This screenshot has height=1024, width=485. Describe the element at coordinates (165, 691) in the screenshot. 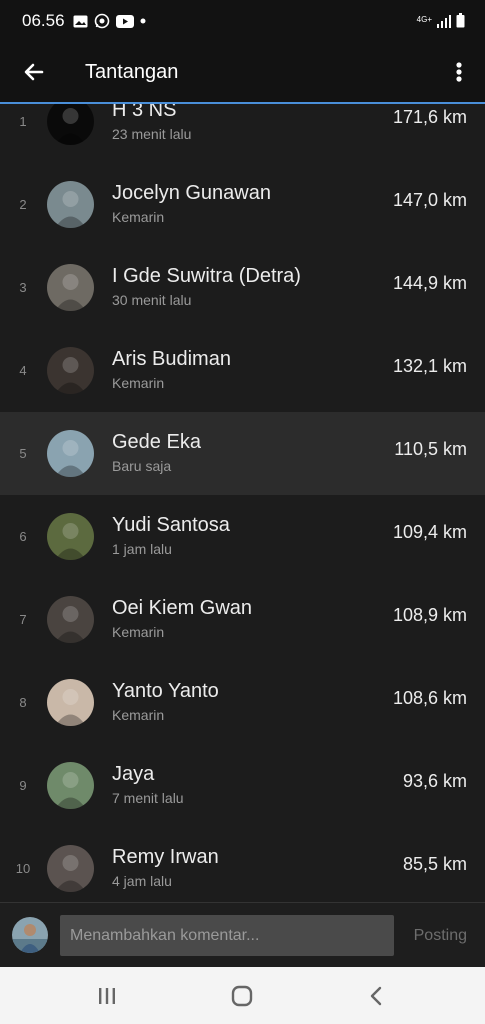

I see `athlete-name: Yanto Yanto` at that location.